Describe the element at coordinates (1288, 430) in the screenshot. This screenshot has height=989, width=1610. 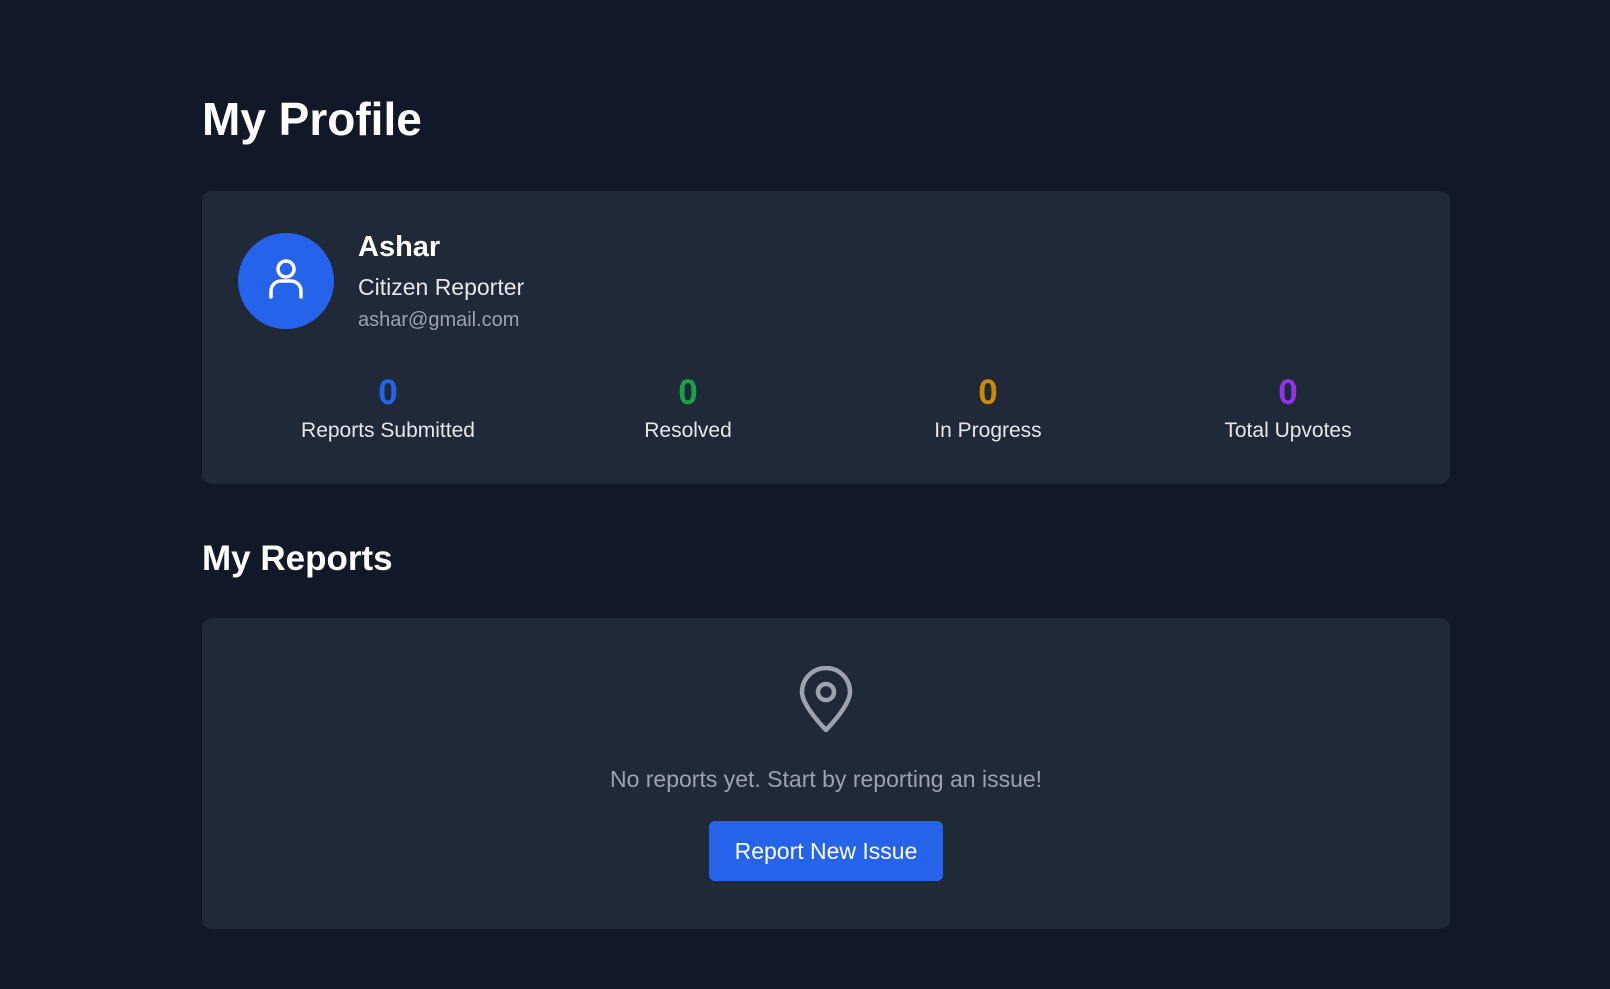
I see `stat-label: Total Upvotes` at that location.